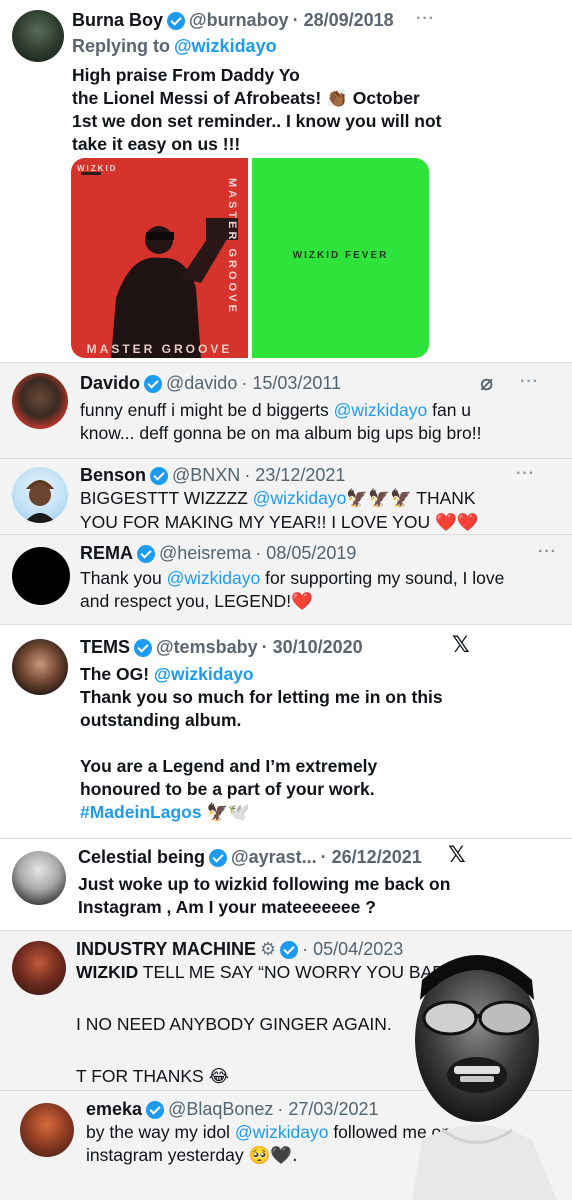 This screenshot has height=1200, width=572. What do you see at coordinates (239, 20) in the screenshot?
I see `author-handle: @burnaboy` at bounding box center [239, 20].